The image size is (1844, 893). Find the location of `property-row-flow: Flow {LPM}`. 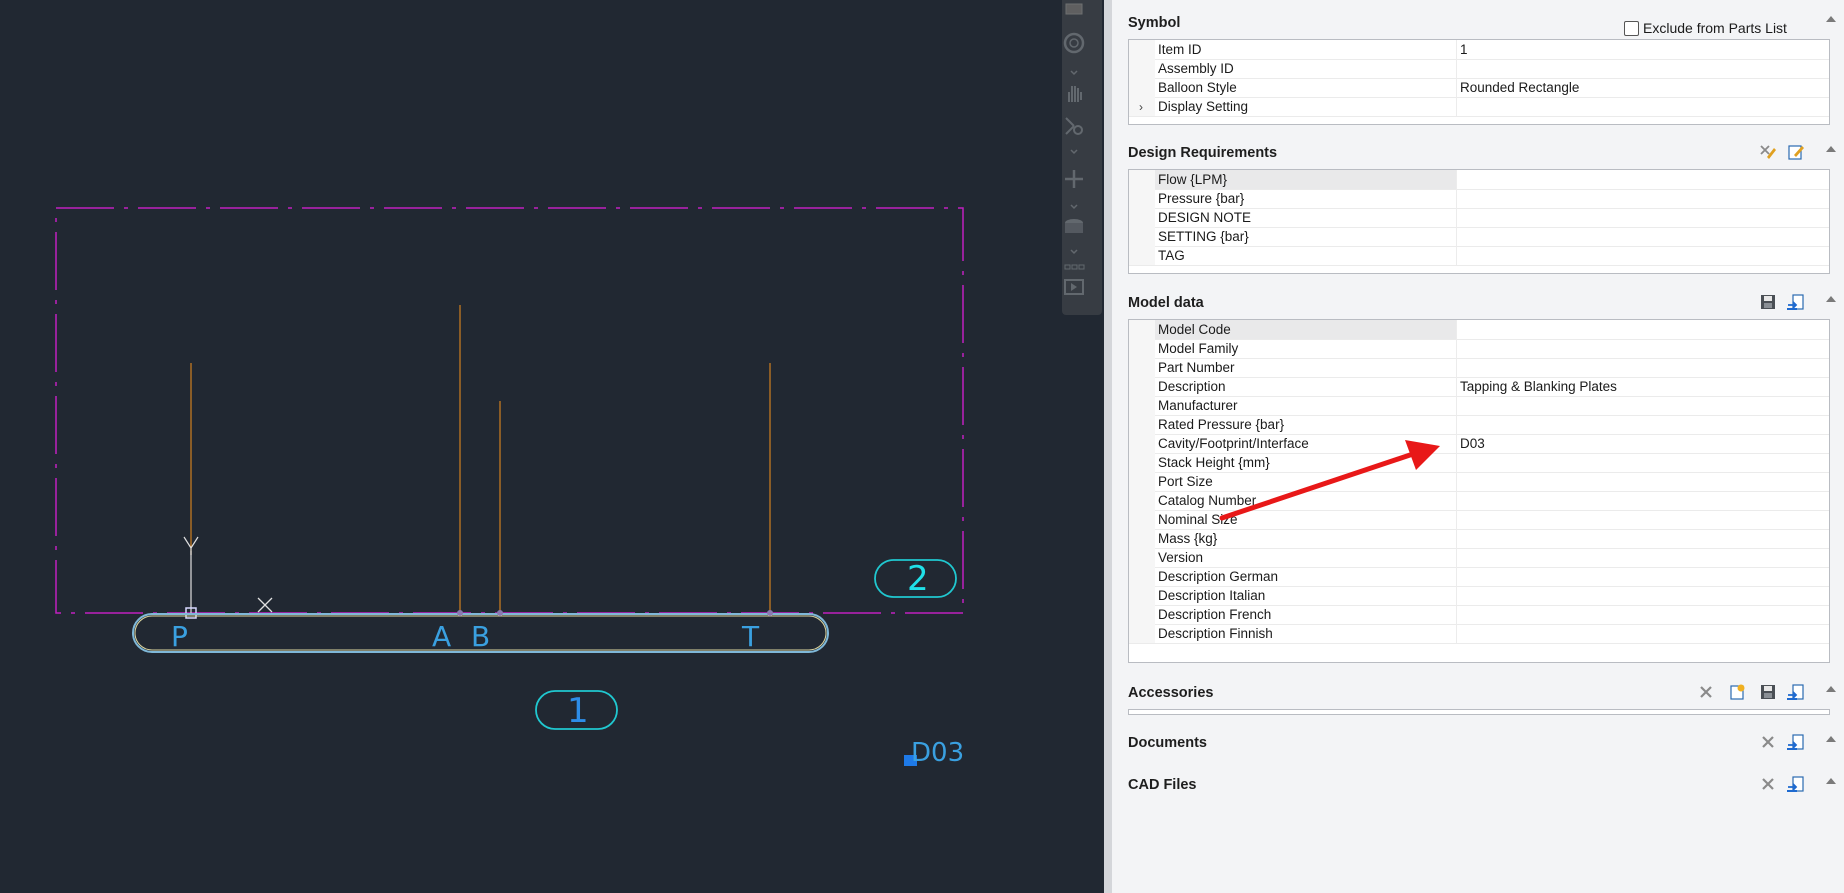

property-row-flow: Flow {LPM} is located at coordinates (1479, 180).